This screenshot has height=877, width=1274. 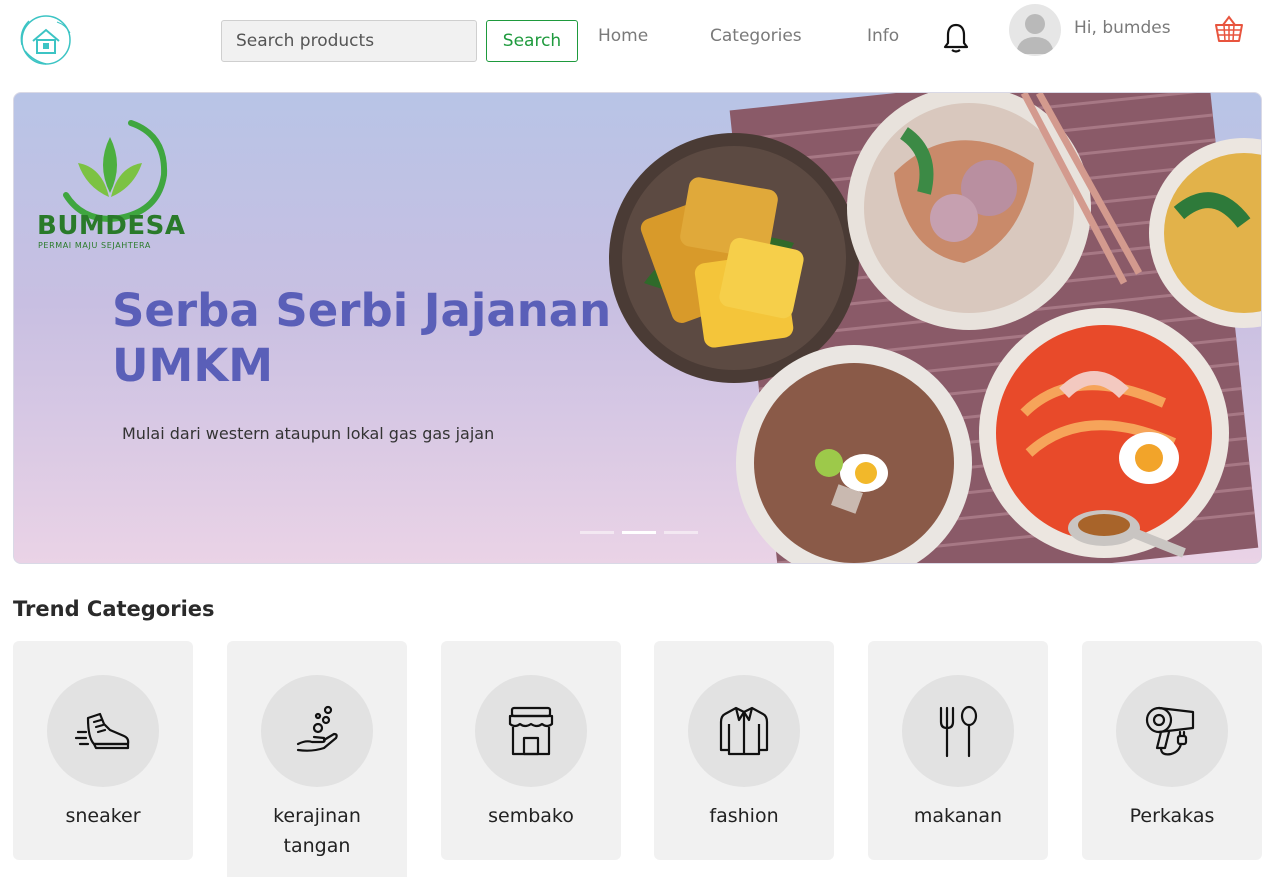 What do you see at coordinates (317, 831) in the screenshot?
I see `category-label: kerajinan tangan` at bounding box center [317, 831].